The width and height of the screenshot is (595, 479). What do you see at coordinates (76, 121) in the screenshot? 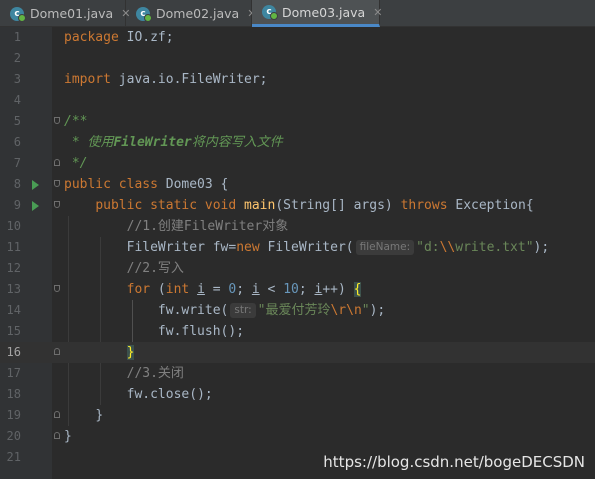
I see `doc-comment: /**` at bounding box center [76, 121].